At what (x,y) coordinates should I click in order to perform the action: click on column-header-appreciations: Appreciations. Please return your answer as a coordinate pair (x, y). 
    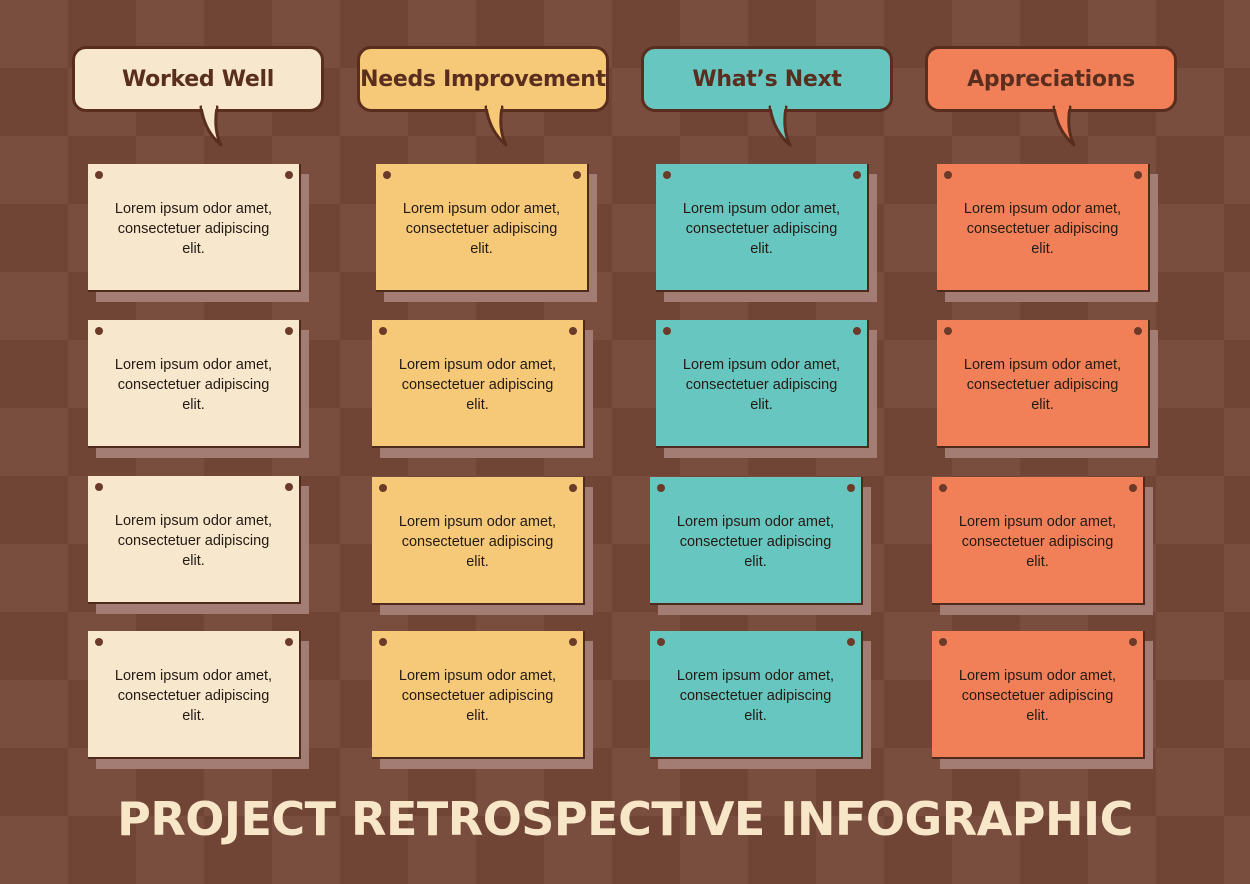
    Looking at the image, I should click on (1051, 96).